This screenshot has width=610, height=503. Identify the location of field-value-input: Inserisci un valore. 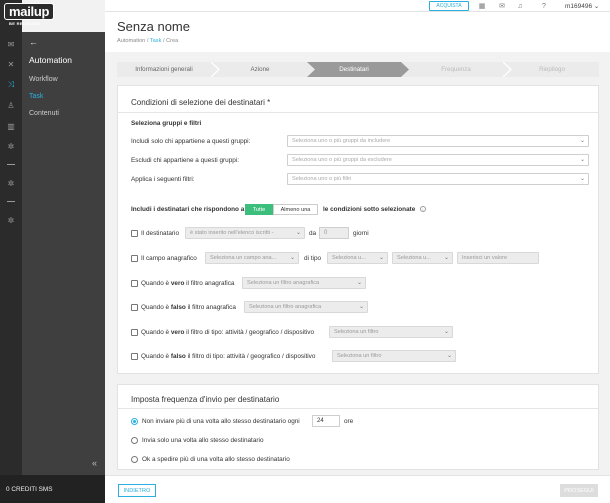
(498, 258).